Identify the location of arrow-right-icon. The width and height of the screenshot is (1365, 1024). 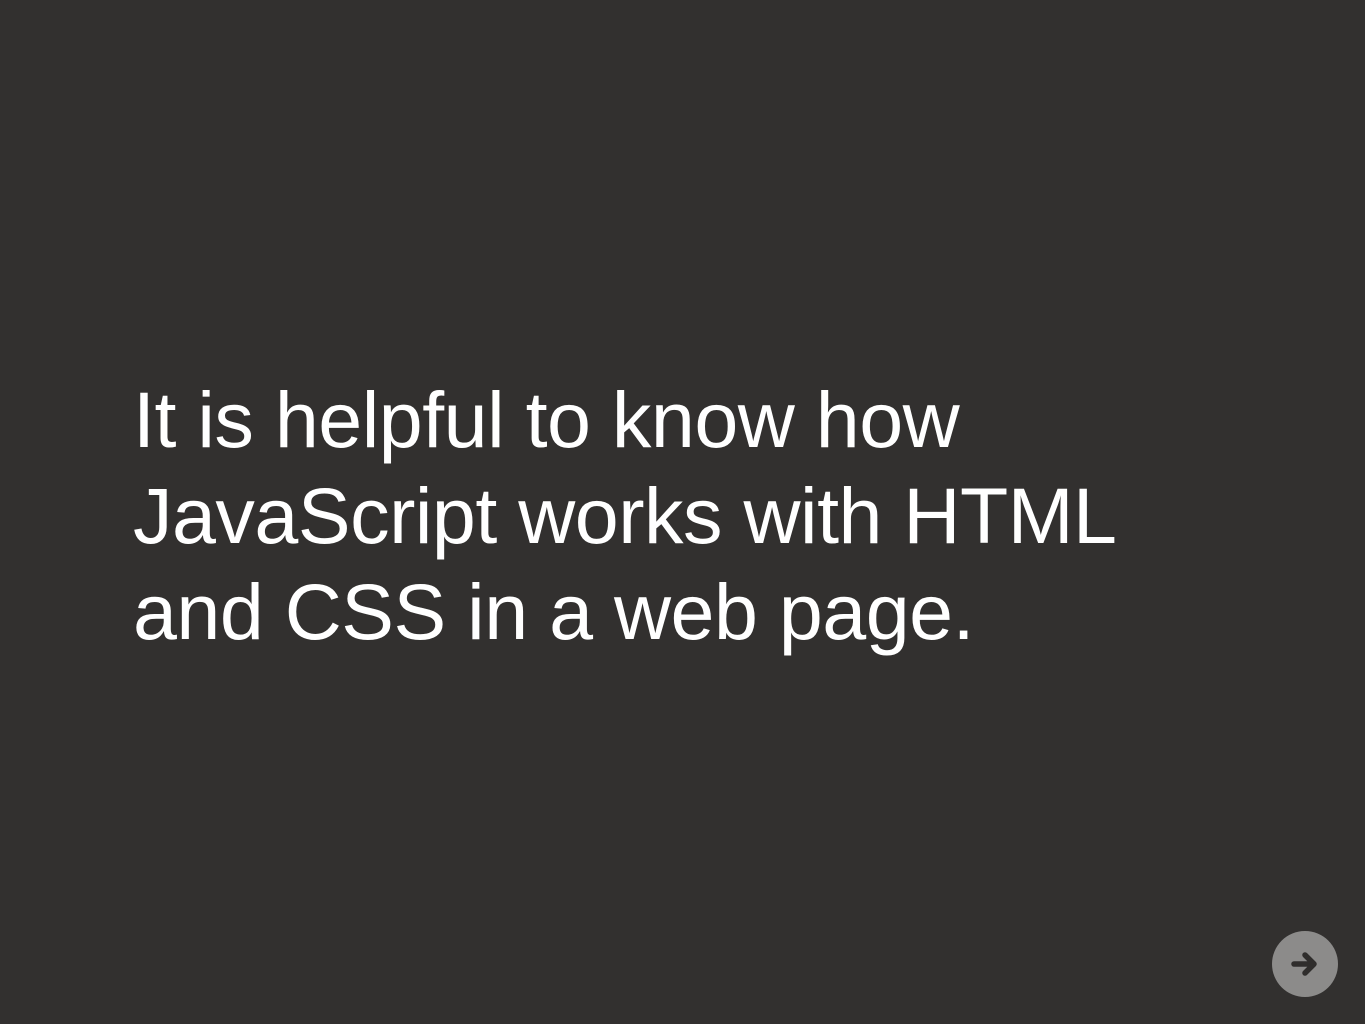
(1304, 964).